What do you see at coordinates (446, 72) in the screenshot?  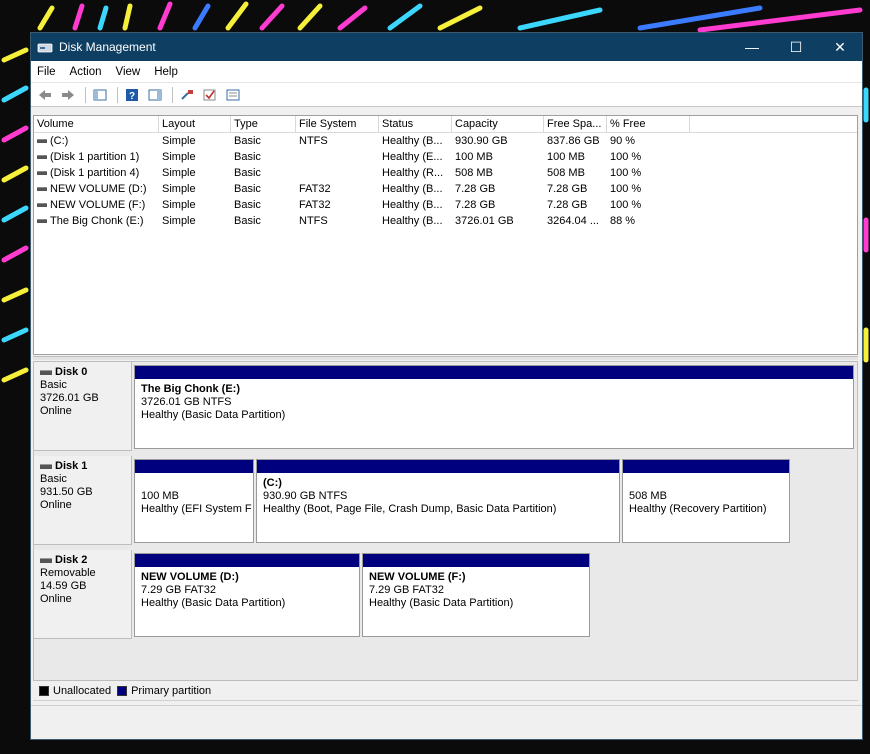 I see `menu-bar: File Action View Help` at bounding box center [446, 72].